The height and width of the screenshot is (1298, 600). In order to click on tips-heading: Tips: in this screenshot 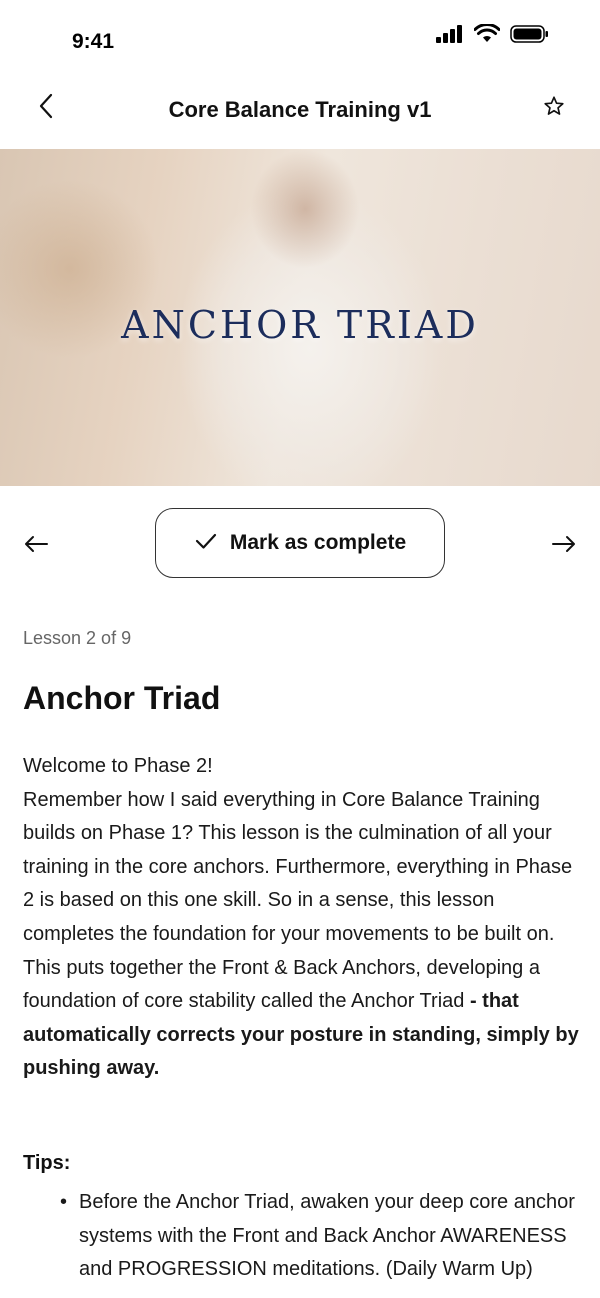, I will do `click(47, 1163)`.